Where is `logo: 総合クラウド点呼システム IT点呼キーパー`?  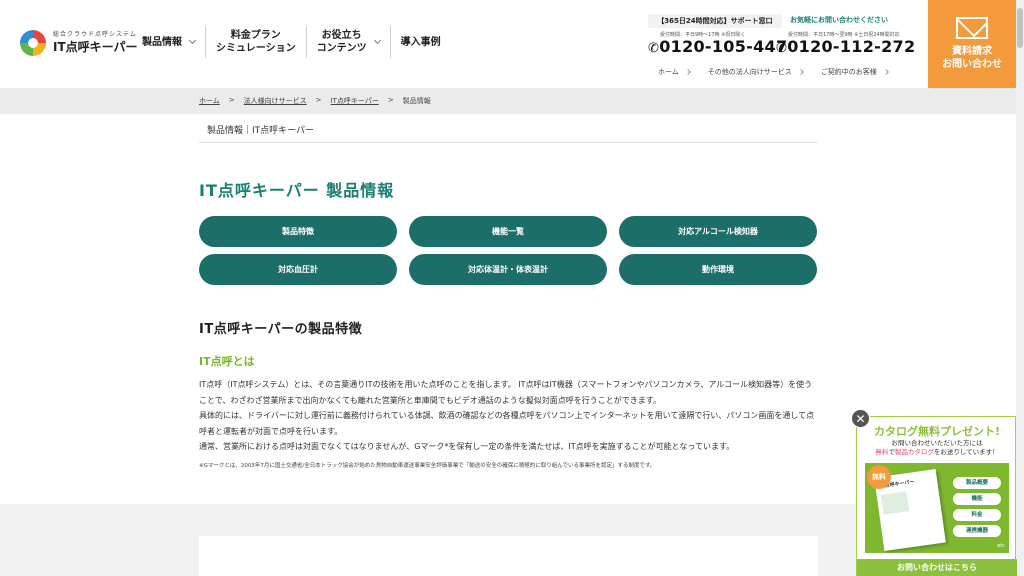 logo: 総合クラウド点呼システム IT点呼キーパー is located at coordinates (79, 43).